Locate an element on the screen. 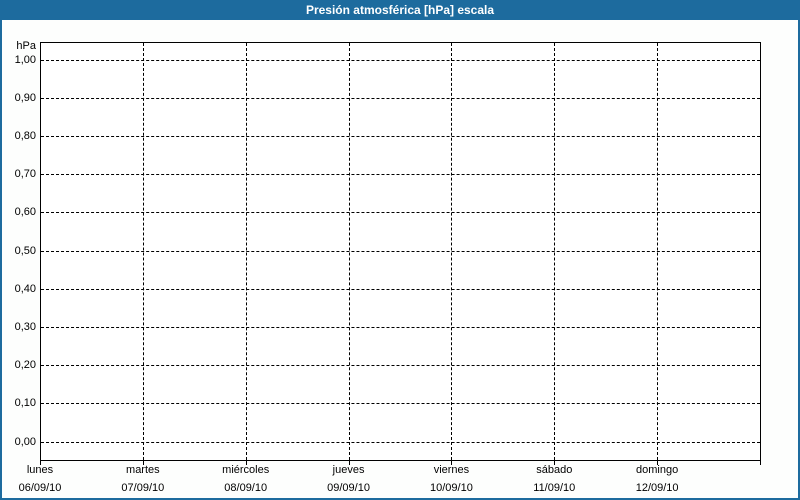  x-axis-date-label: 09/09/10 is located at coordinates (348, 488).